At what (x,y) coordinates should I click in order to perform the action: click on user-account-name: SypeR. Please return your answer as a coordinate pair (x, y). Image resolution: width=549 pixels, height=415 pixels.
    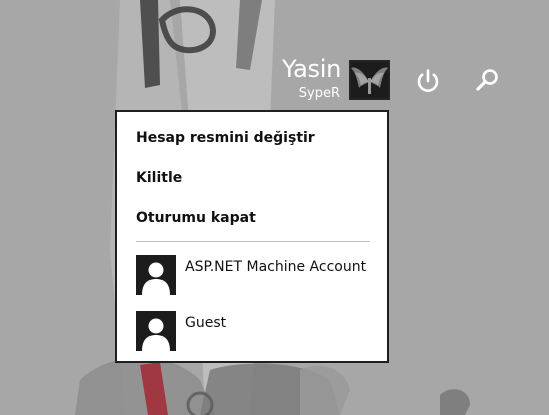
    Looking at the image, I should click on (319, 93).